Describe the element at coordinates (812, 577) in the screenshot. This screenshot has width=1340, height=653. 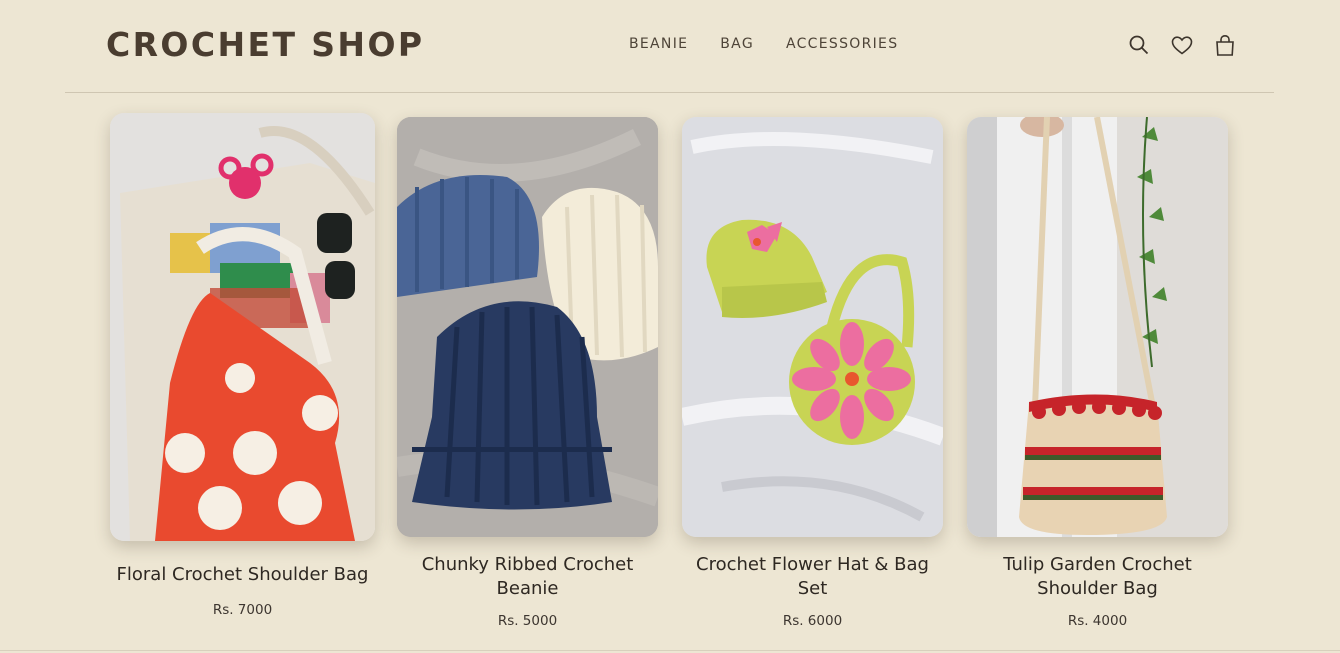
I see `product-title: Crochet Flower Hat & Bag Set` at that location.